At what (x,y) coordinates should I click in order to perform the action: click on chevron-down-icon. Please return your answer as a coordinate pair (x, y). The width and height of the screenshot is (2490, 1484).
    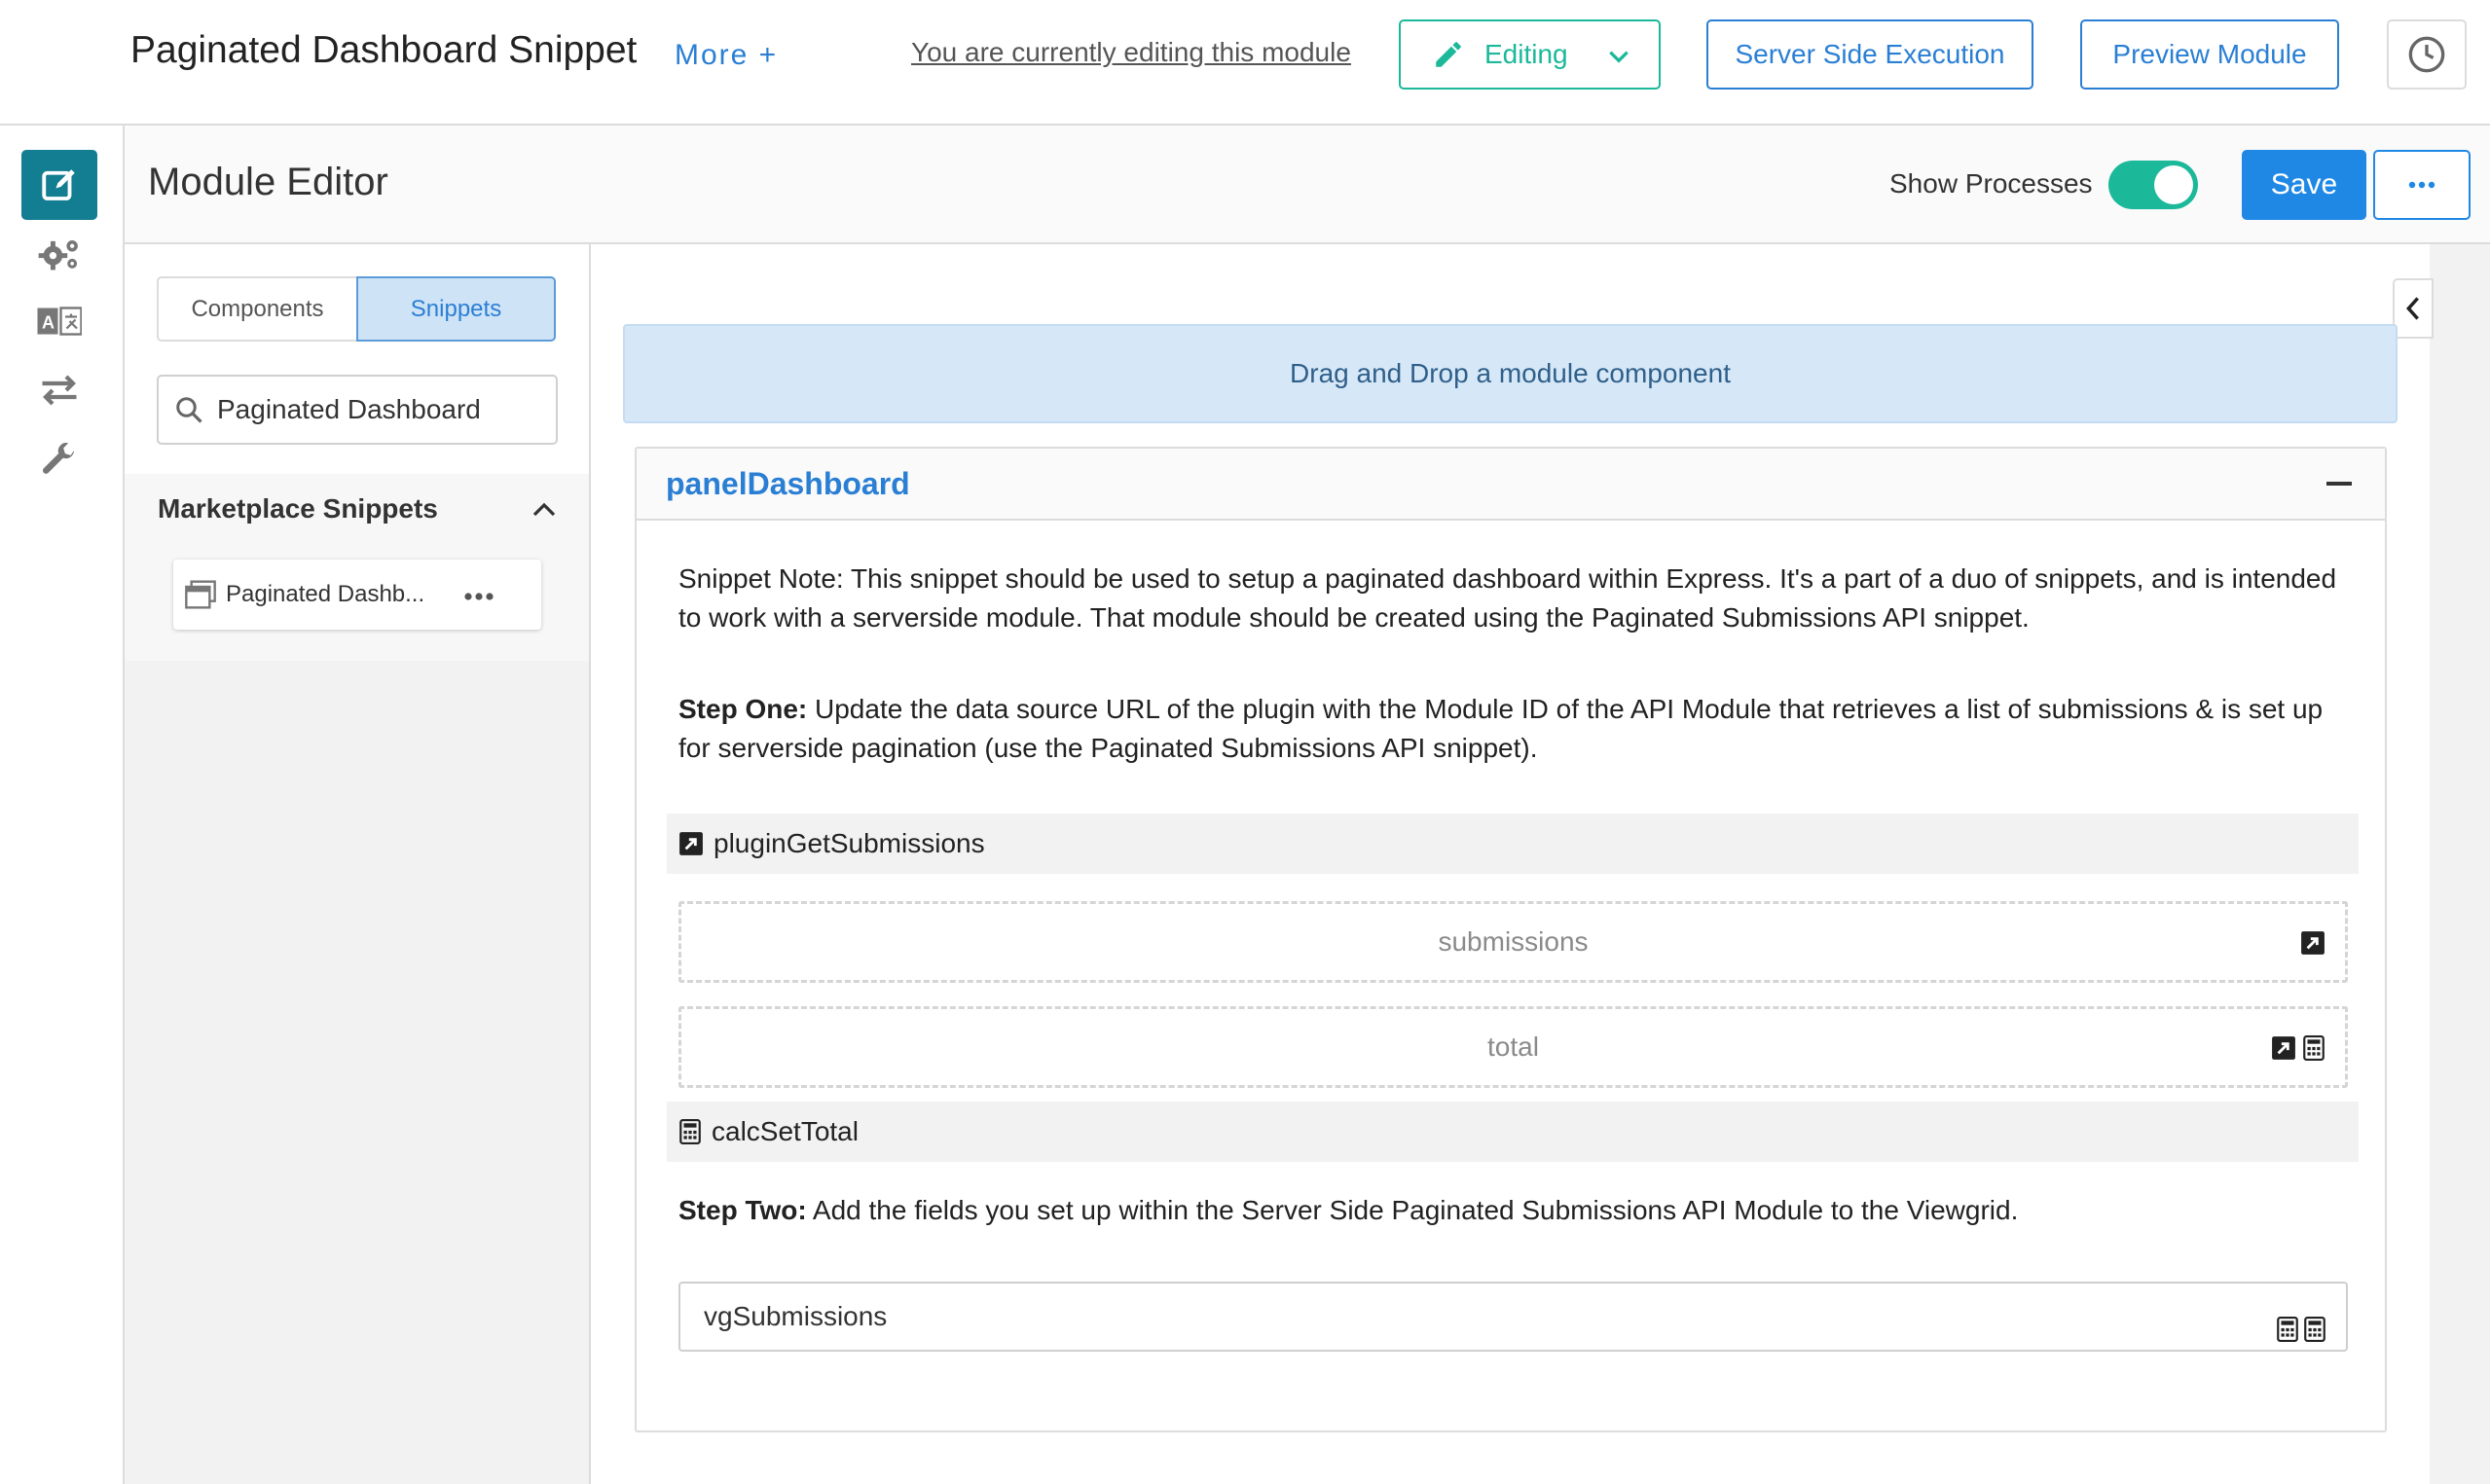
    Looking at the image, I should click on (1619, 57).